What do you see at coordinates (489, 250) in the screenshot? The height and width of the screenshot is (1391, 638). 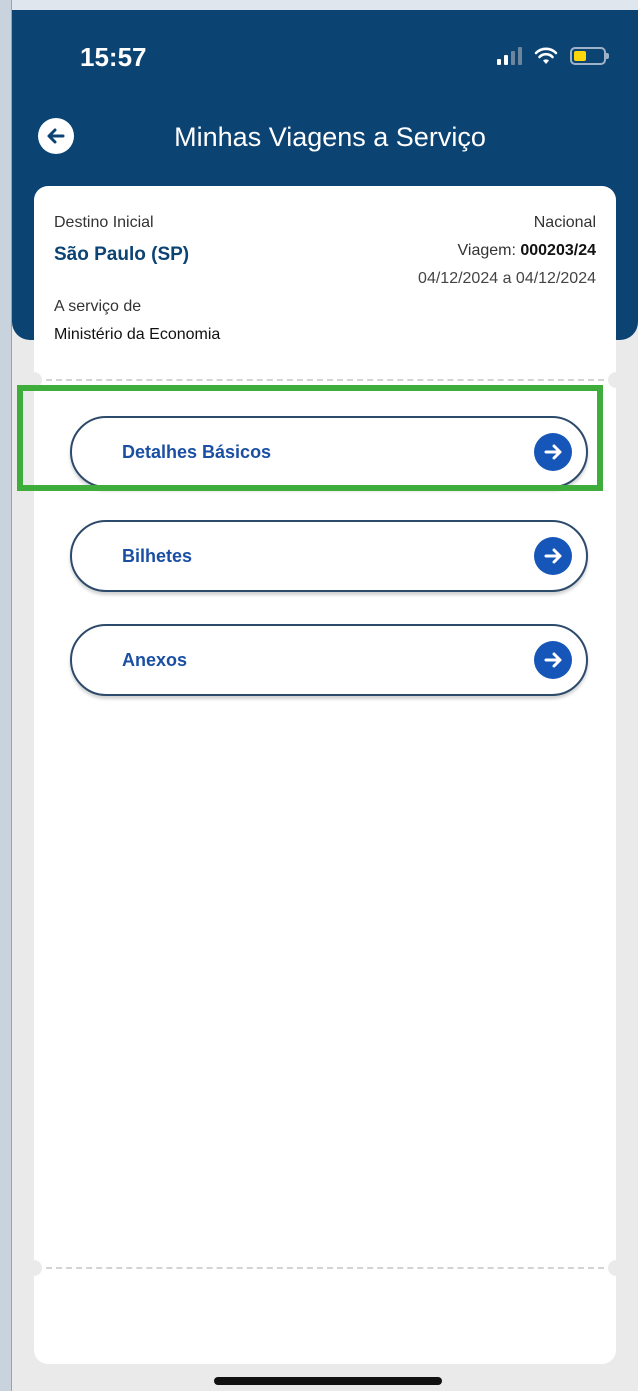 I see `trip-label: Viagem:` at bounding box center [489, 250].